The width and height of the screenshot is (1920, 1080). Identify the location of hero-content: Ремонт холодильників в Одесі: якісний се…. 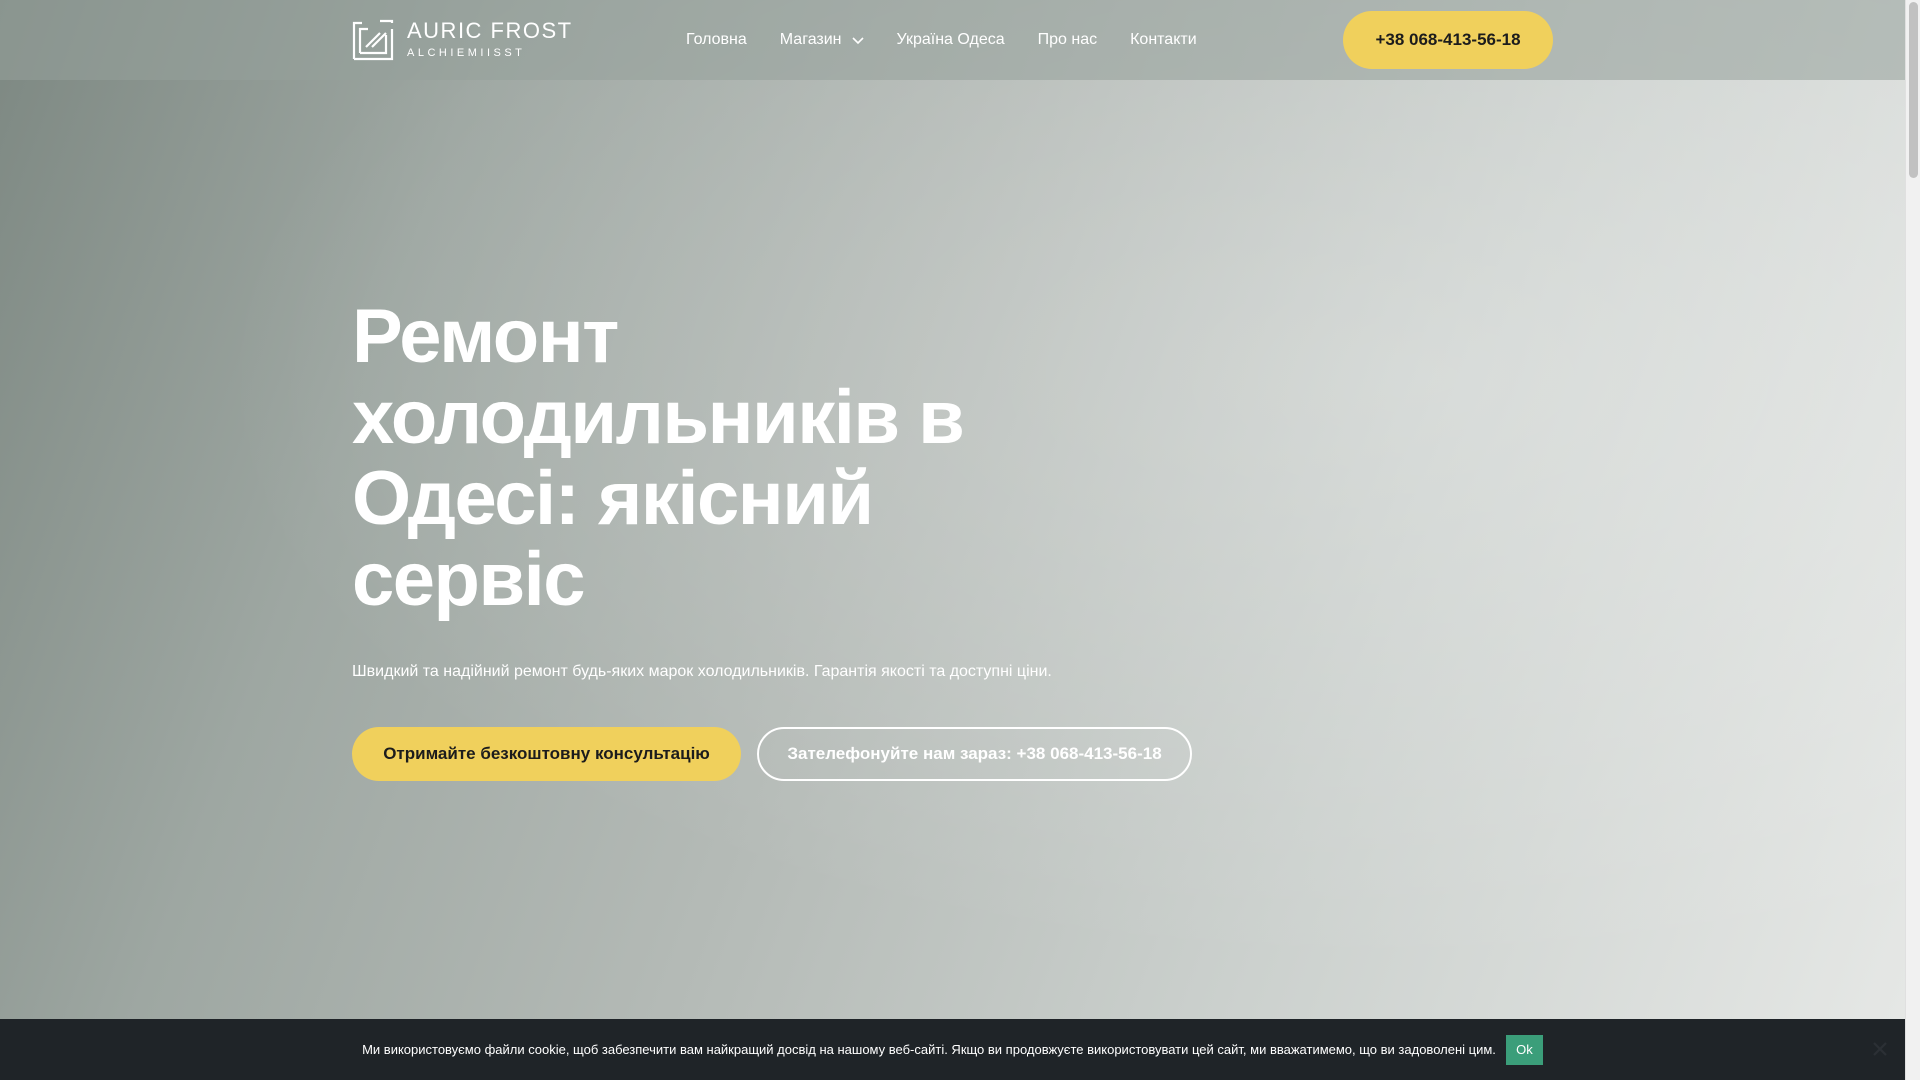
(712, 489).